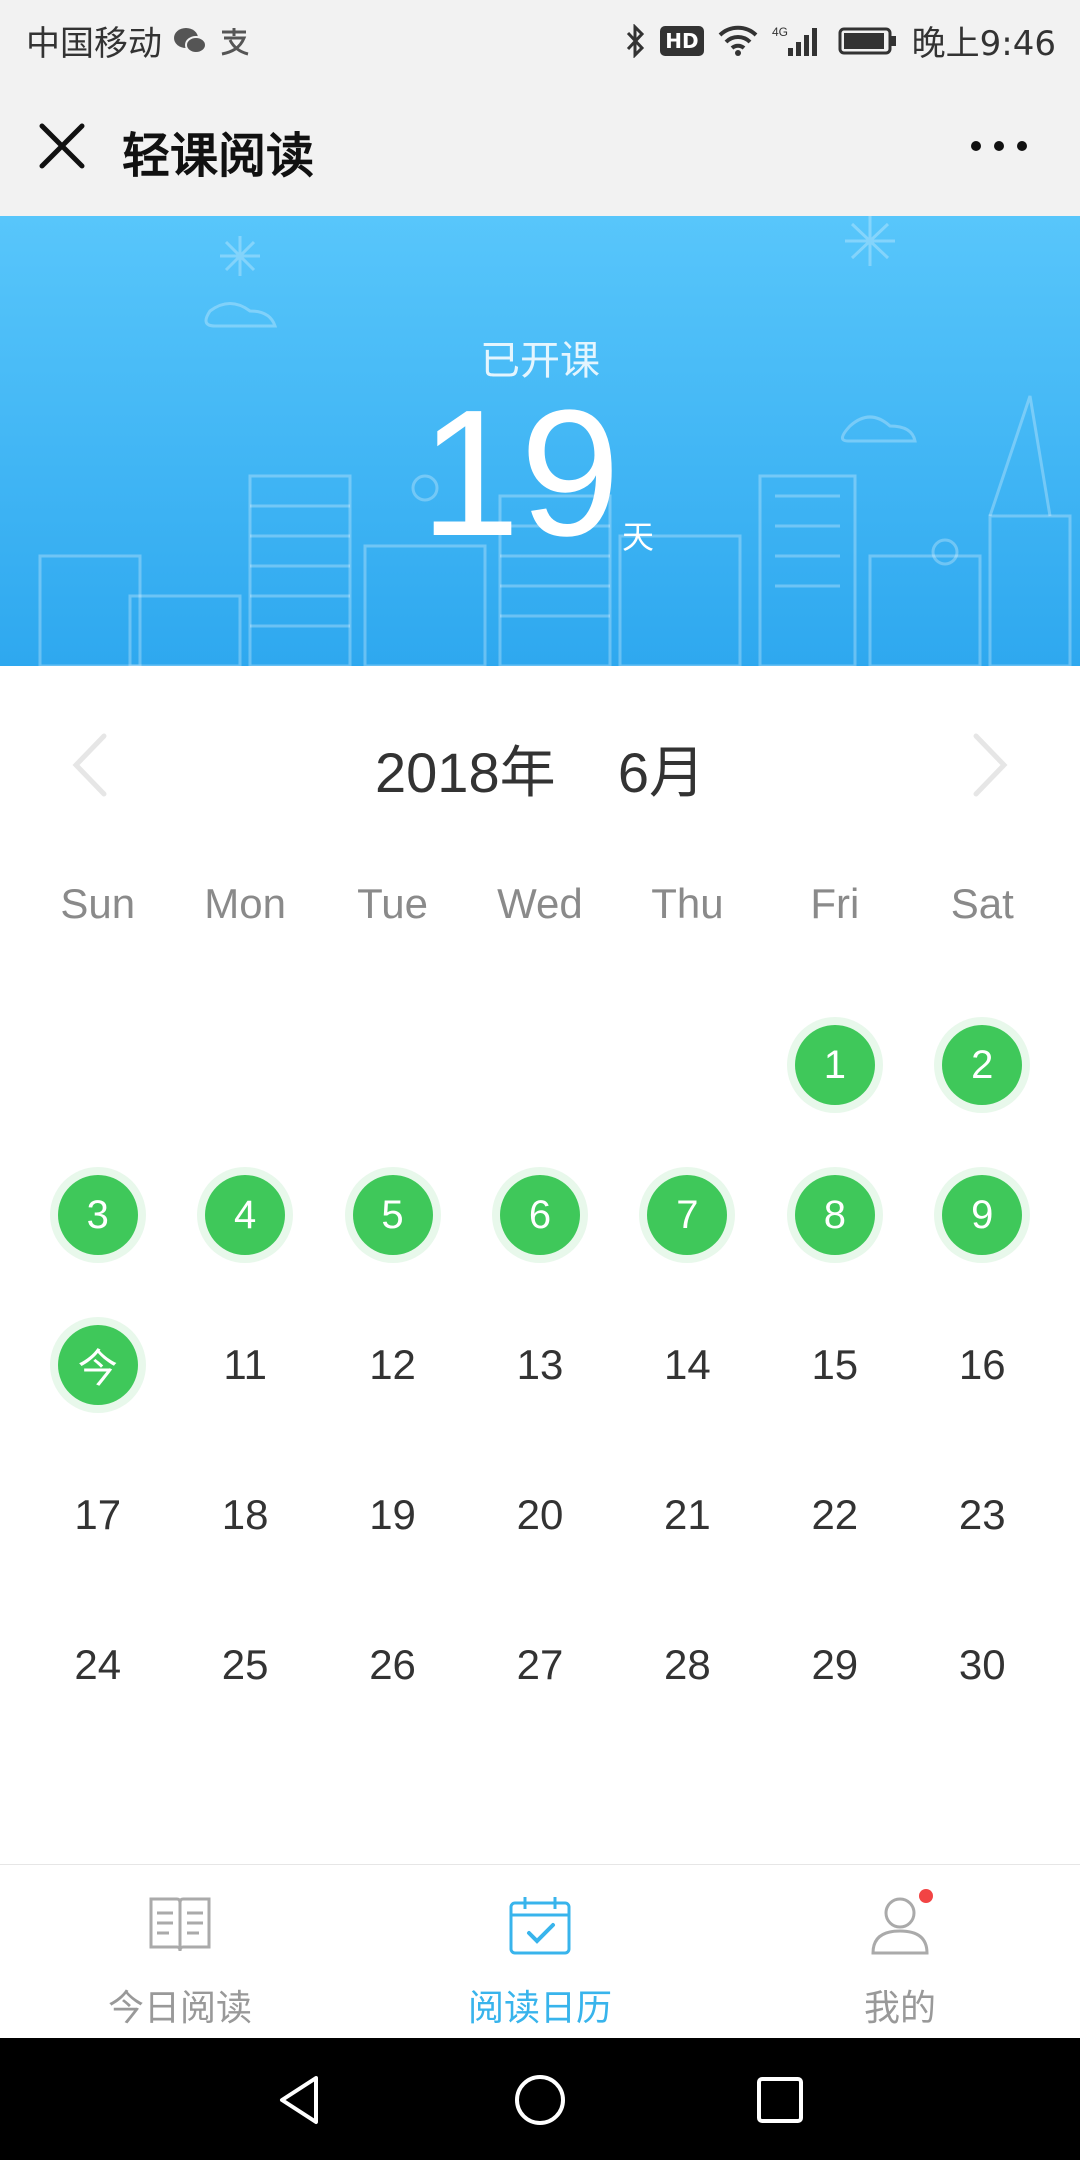  I want to click on checked-day-marker: 5, so click(392, 1215).